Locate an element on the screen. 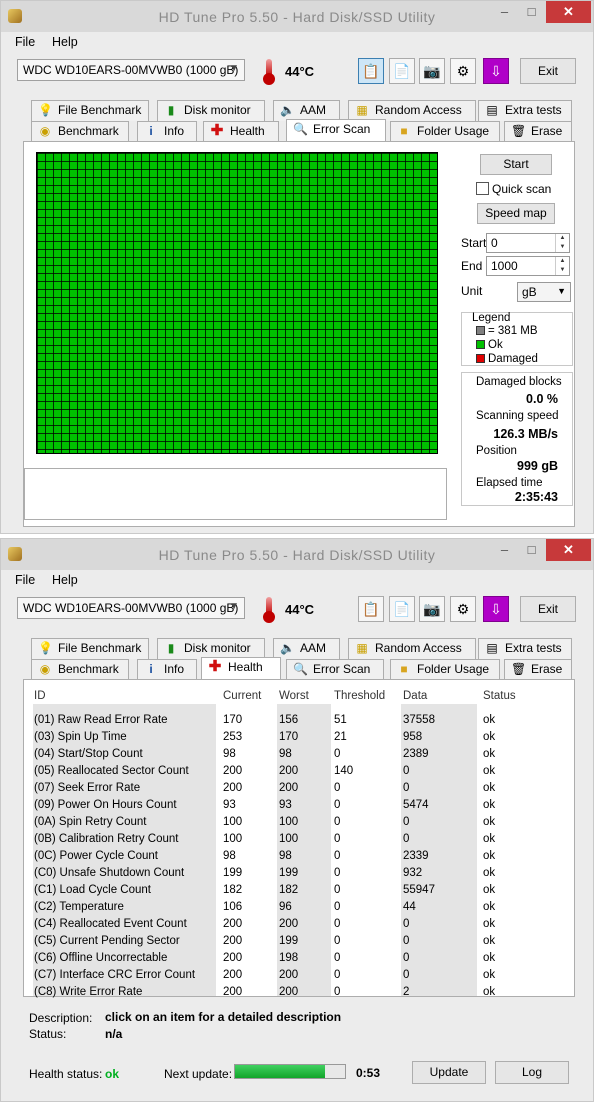 The height and width of the screenshot is (1102, 594). table-row: (0A) Spin Retry Count 100 100 0 0 ok is located at coordinates (300, 822).